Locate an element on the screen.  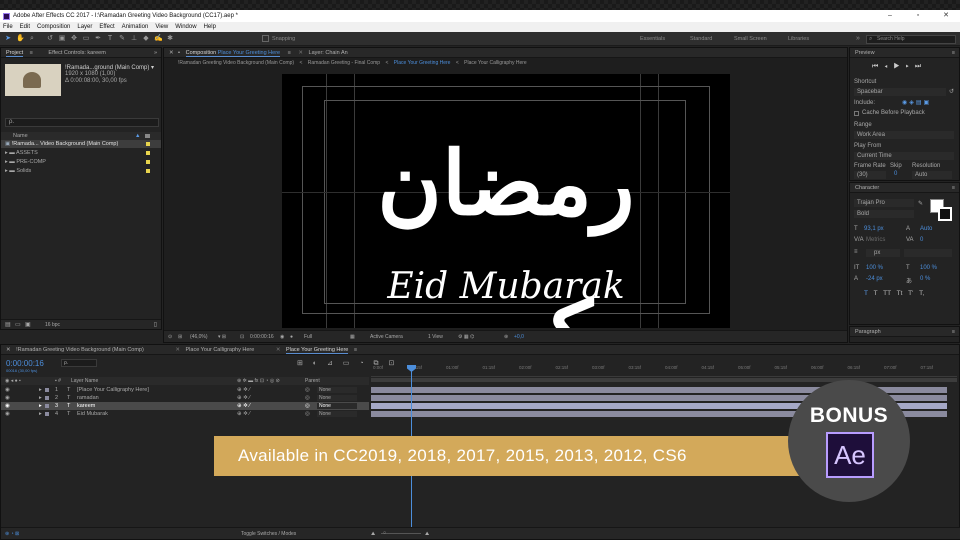
breadcrumb-item: Ramadan Greeting - Final Comp is located at coordinates (344, 63).